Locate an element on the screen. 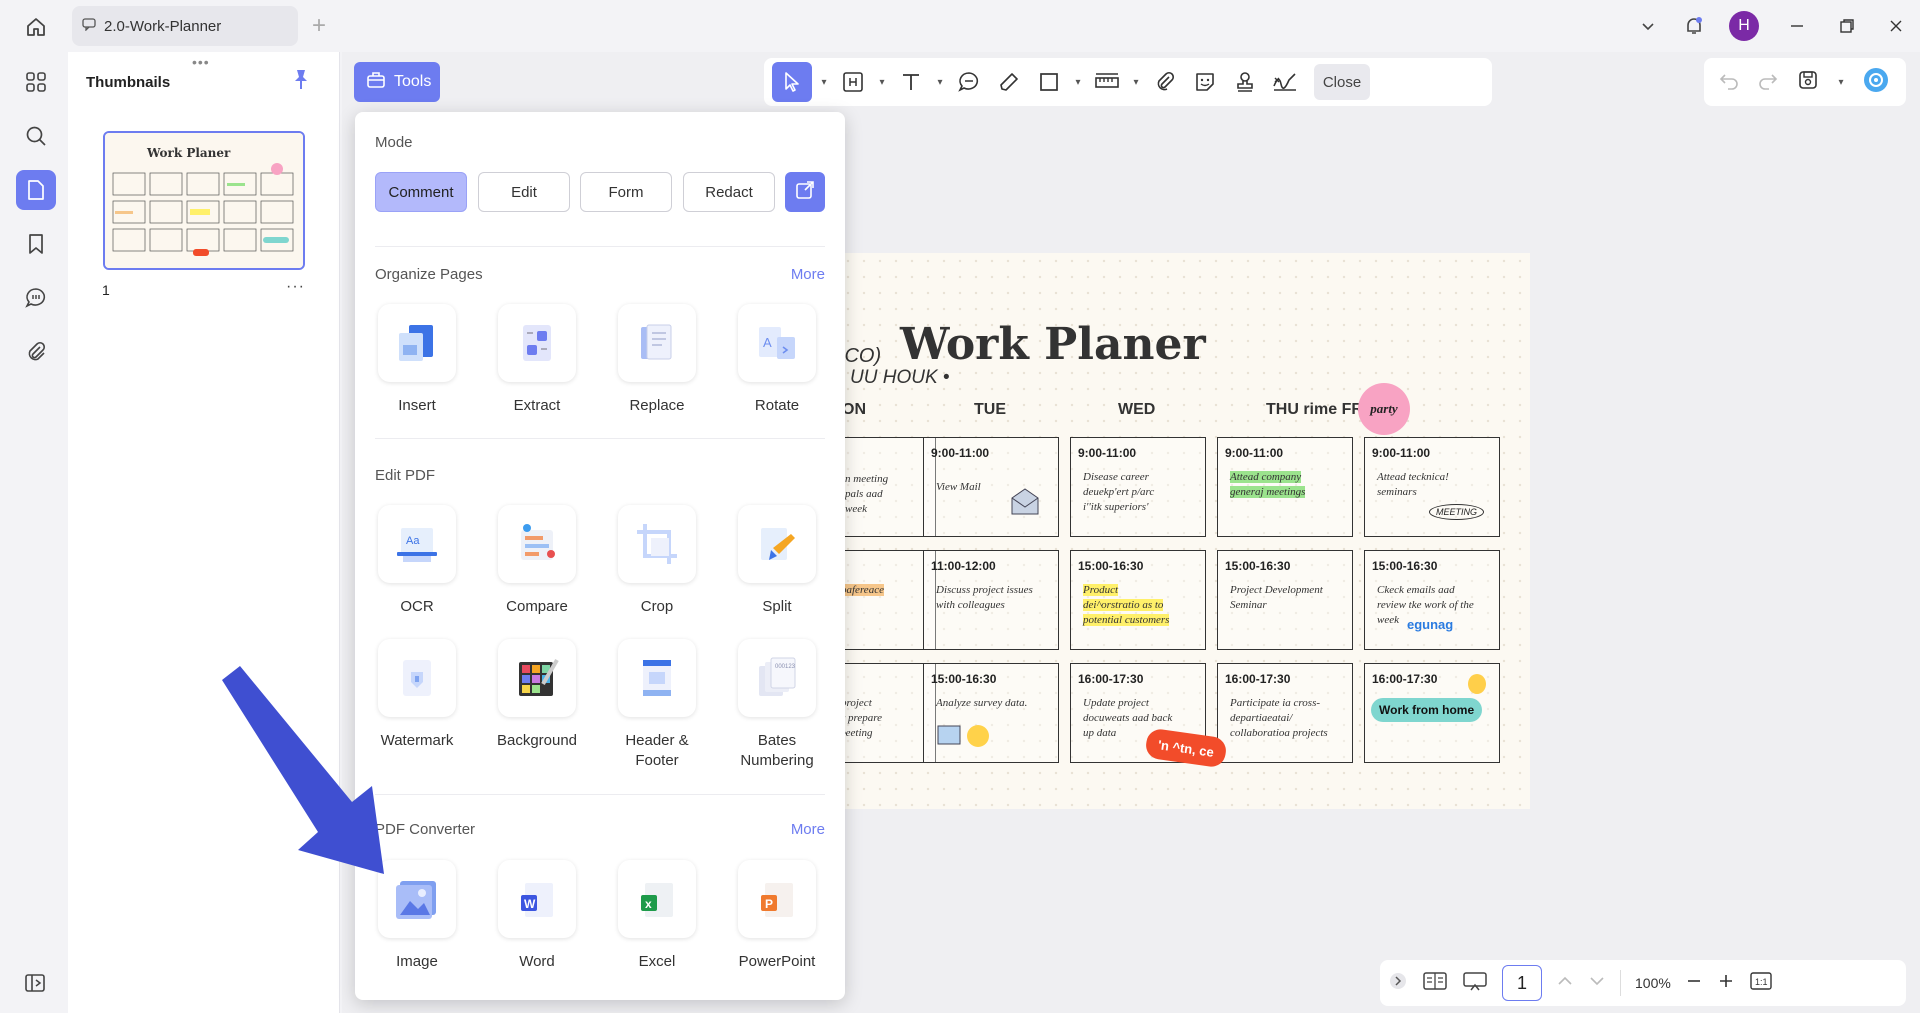  minimize-icon is located at coordinates (1797, 26).